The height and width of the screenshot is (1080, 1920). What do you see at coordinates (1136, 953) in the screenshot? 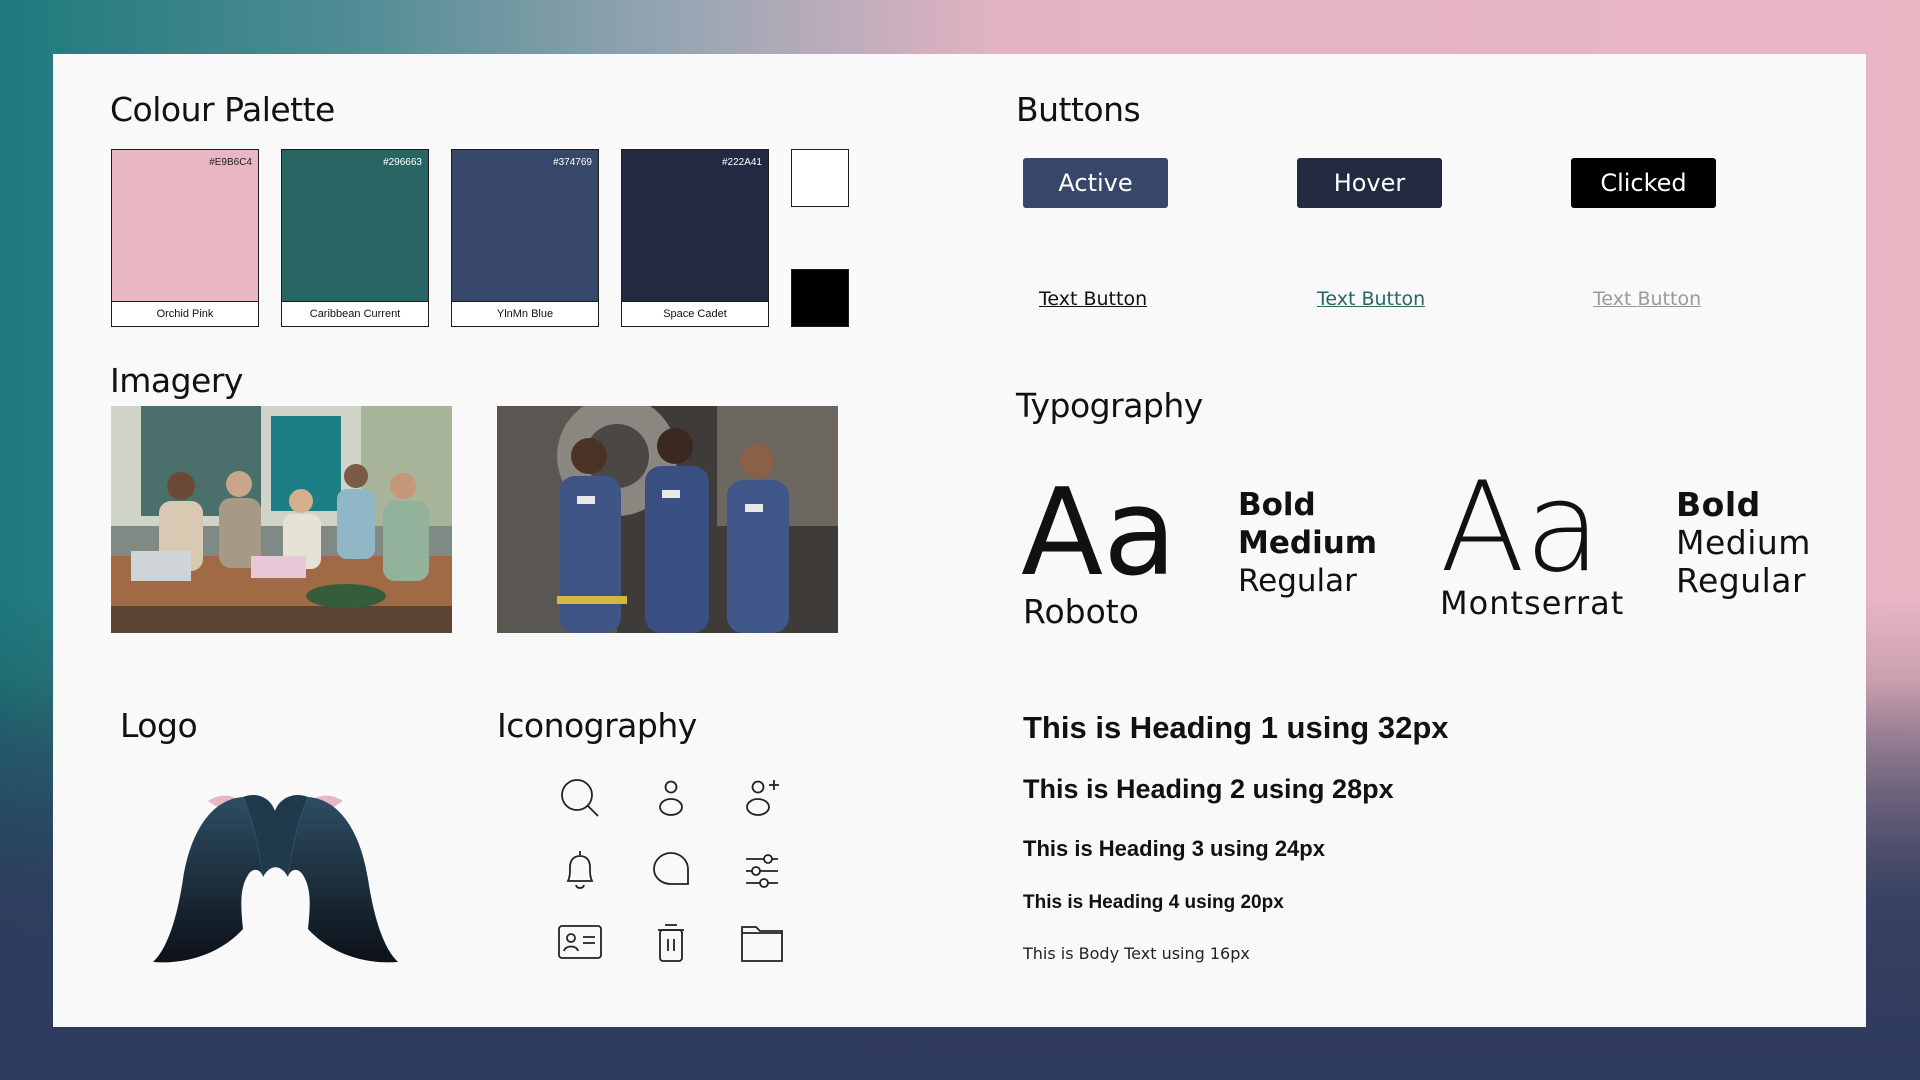
I see `body-text-sample: This is Body Text using 16px` at bounding box center [1136, 953].